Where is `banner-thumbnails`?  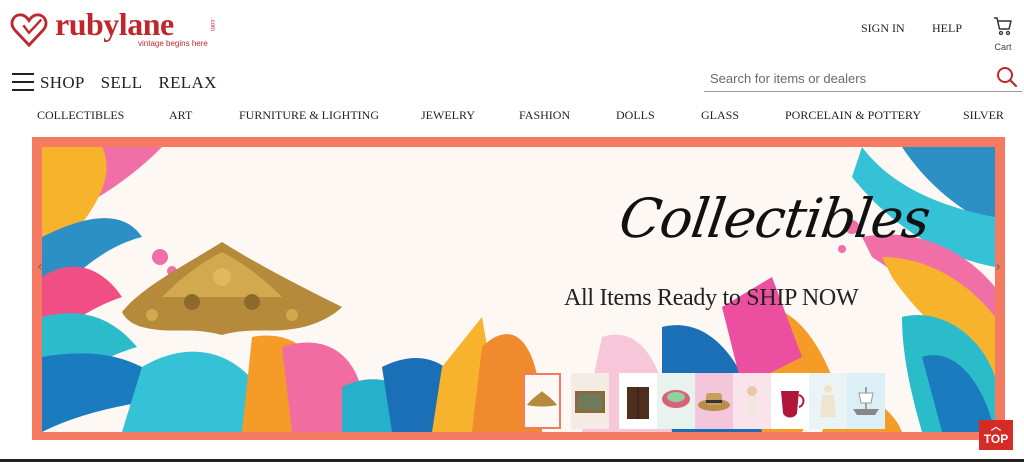 banner-thumbnails is located at coordinates (704, 401).